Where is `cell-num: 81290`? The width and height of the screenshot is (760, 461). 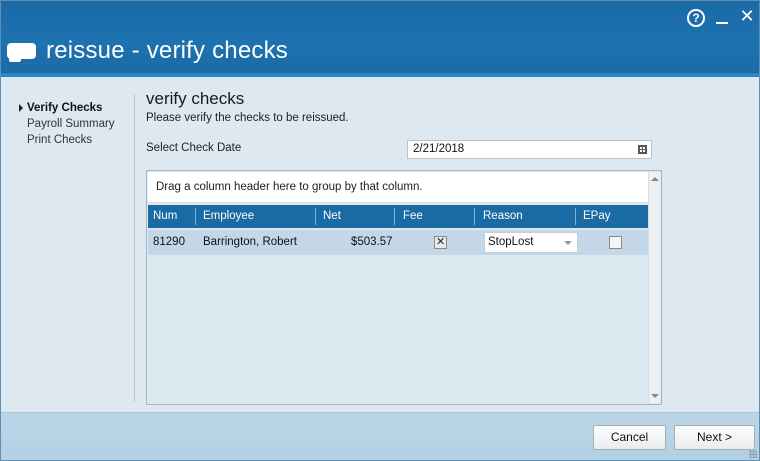
cell-num: 81290 is located at coordinates (169, 242).